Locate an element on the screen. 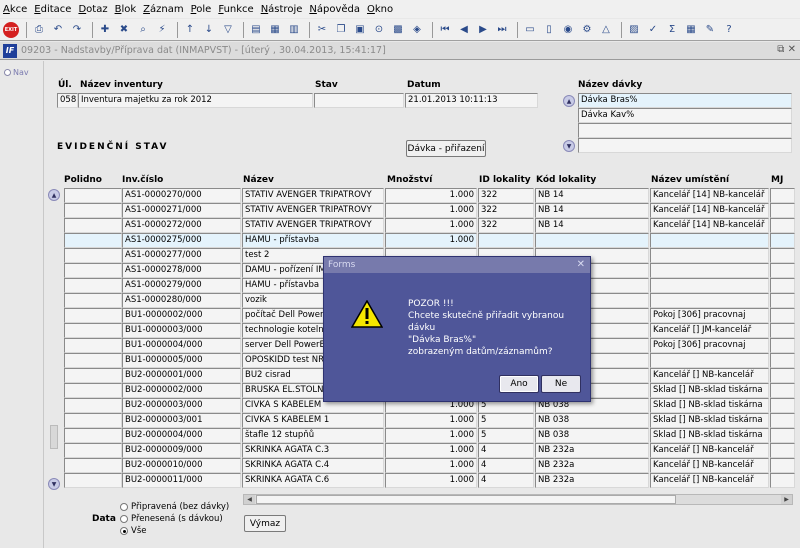 The width and height of the screenshot is (800, 548). sort-asc-icon: ↑ is located at coordinates (190, 30).